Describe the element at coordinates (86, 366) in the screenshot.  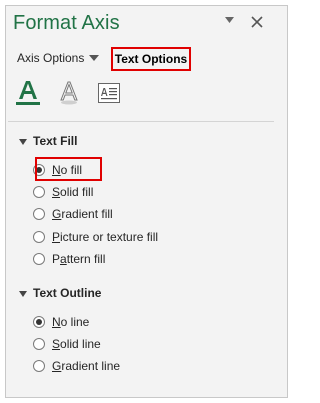
I see `radio-label-gradient-line: Gradient line` at that location.